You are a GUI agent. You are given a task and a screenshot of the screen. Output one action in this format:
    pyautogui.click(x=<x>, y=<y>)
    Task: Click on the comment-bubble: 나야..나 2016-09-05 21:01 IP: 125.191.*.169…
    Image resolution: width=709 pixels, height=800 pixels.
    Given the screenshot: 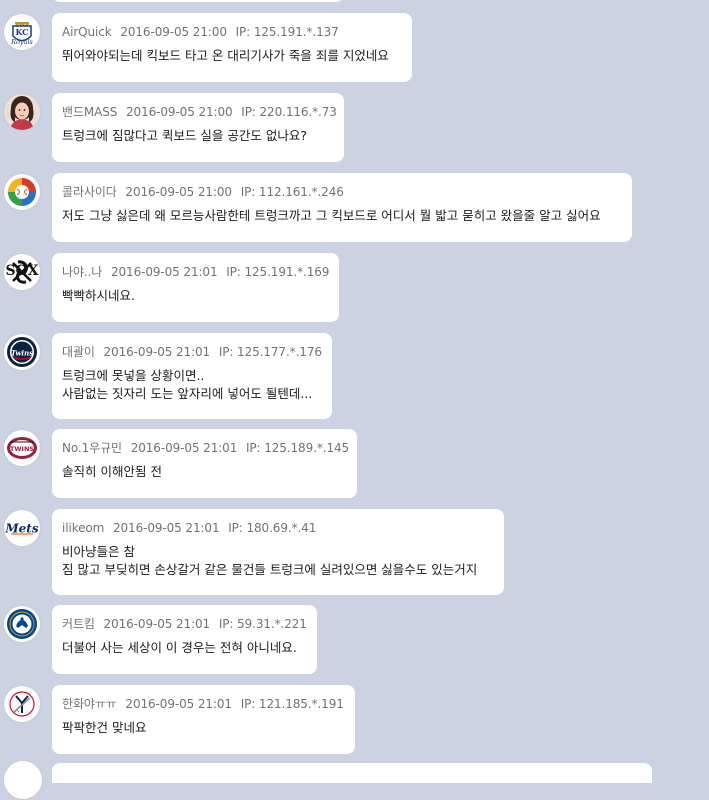 What is the action you would take?
    pyautogui.click(x=195, y=287)
    